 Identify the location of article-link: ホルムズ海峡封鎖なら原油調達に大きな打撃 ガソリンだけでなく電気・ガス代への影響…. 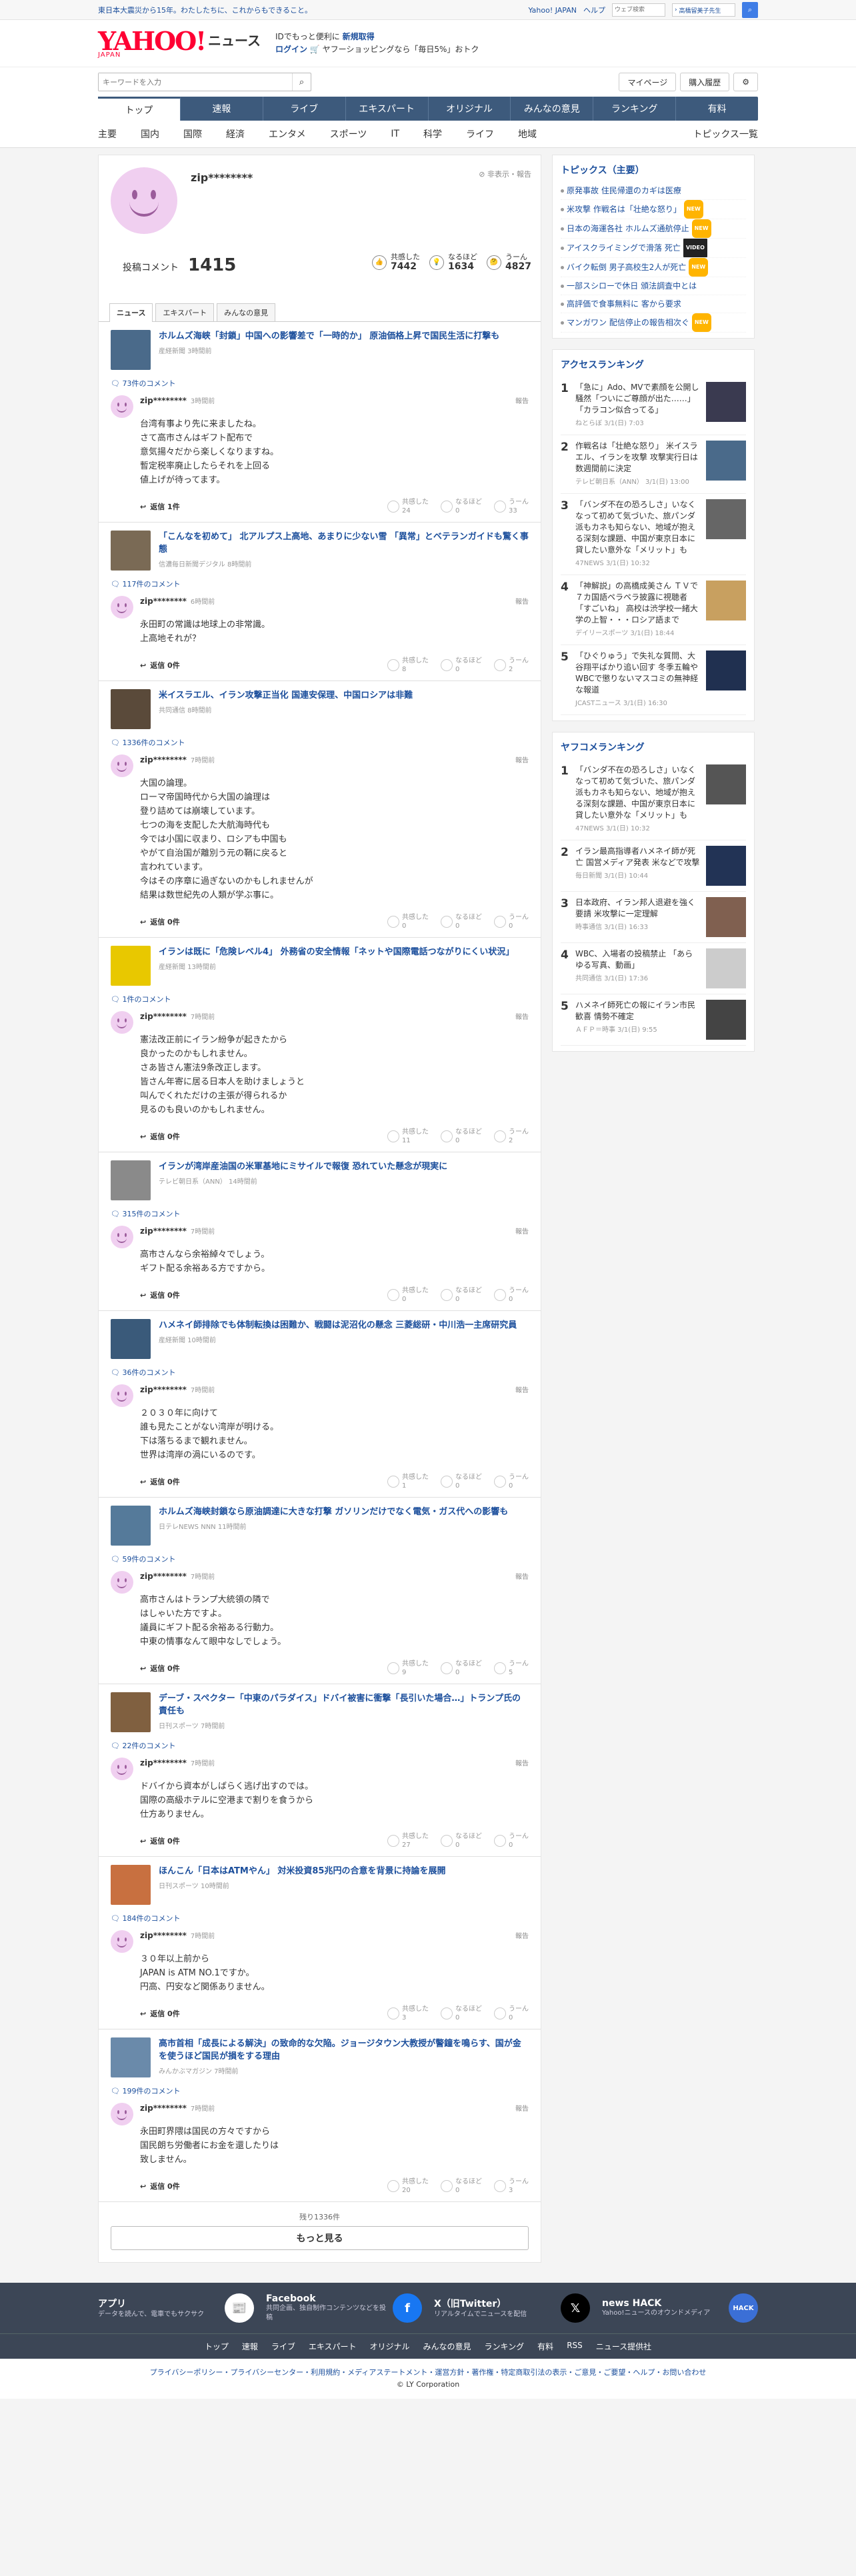
(320, 1526).